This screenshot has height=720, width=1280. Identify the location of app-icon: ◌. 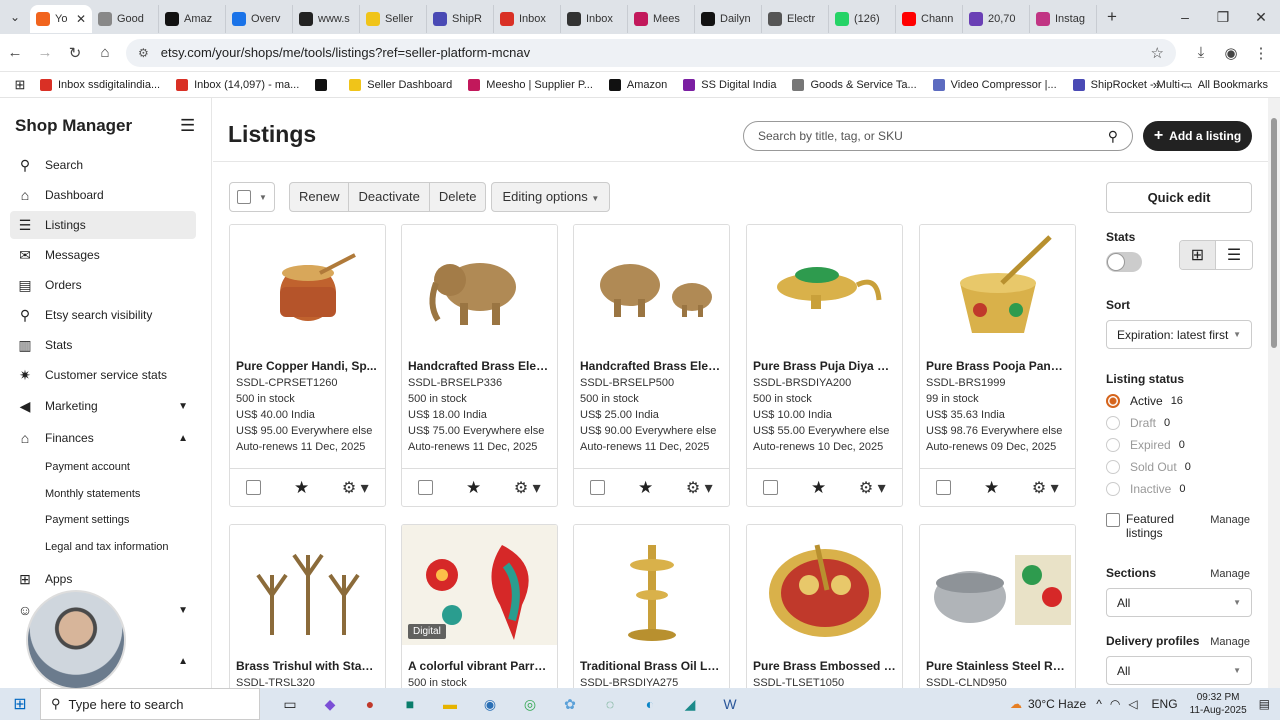
(610, 704).